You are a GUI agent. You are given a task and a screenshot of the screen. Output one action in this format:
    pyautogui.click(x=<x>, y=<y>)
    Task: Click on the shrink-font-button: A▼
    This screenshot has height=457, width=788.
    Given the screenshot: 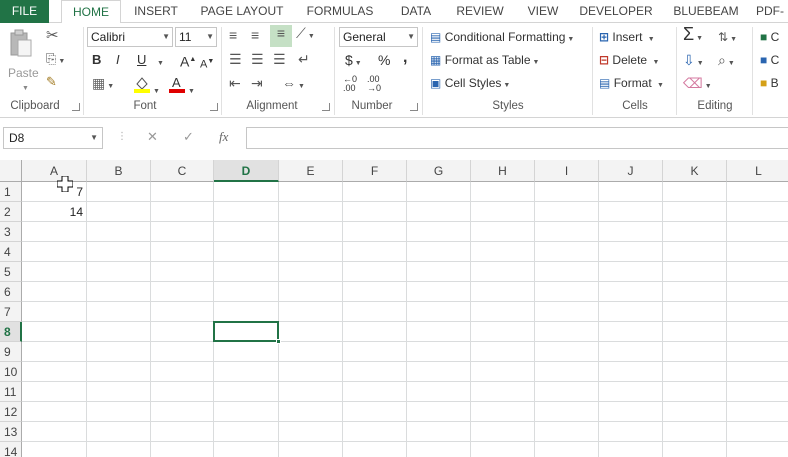 What is the action you would take?
    pyautogui.click(x=207, y=63)
    